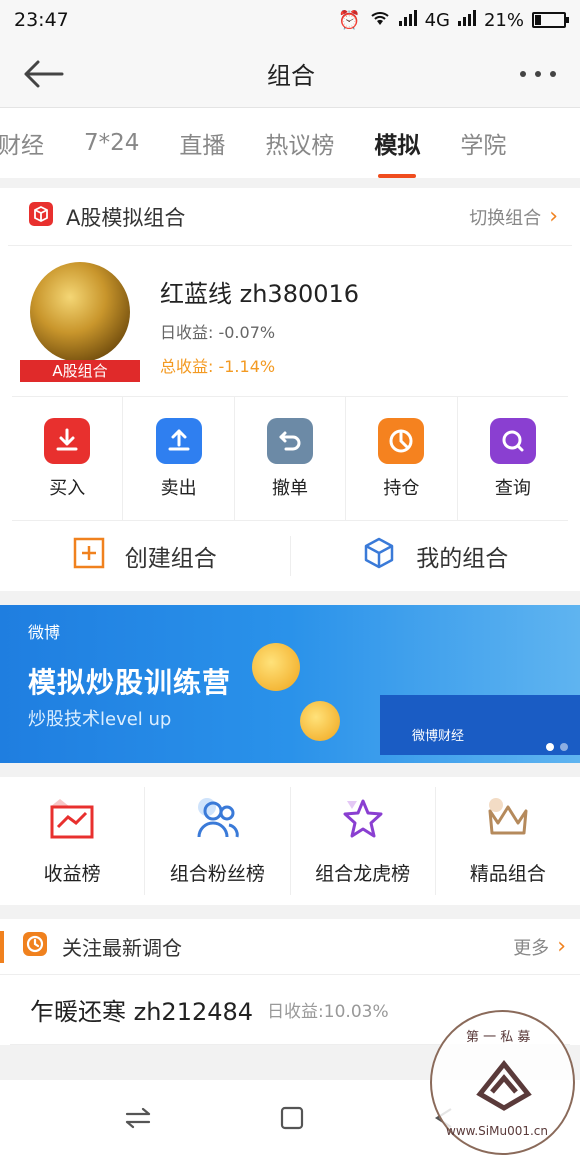 The image size is (580, 1160). I want to click on status-indicators: ⏰ 4G 21%, so click(453, 20).